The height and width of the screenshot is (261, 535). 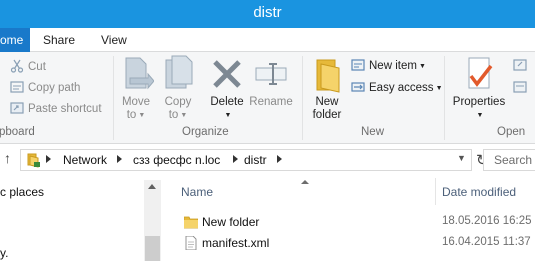 I want to click on window-title: distr, so click(x=267, y=12).